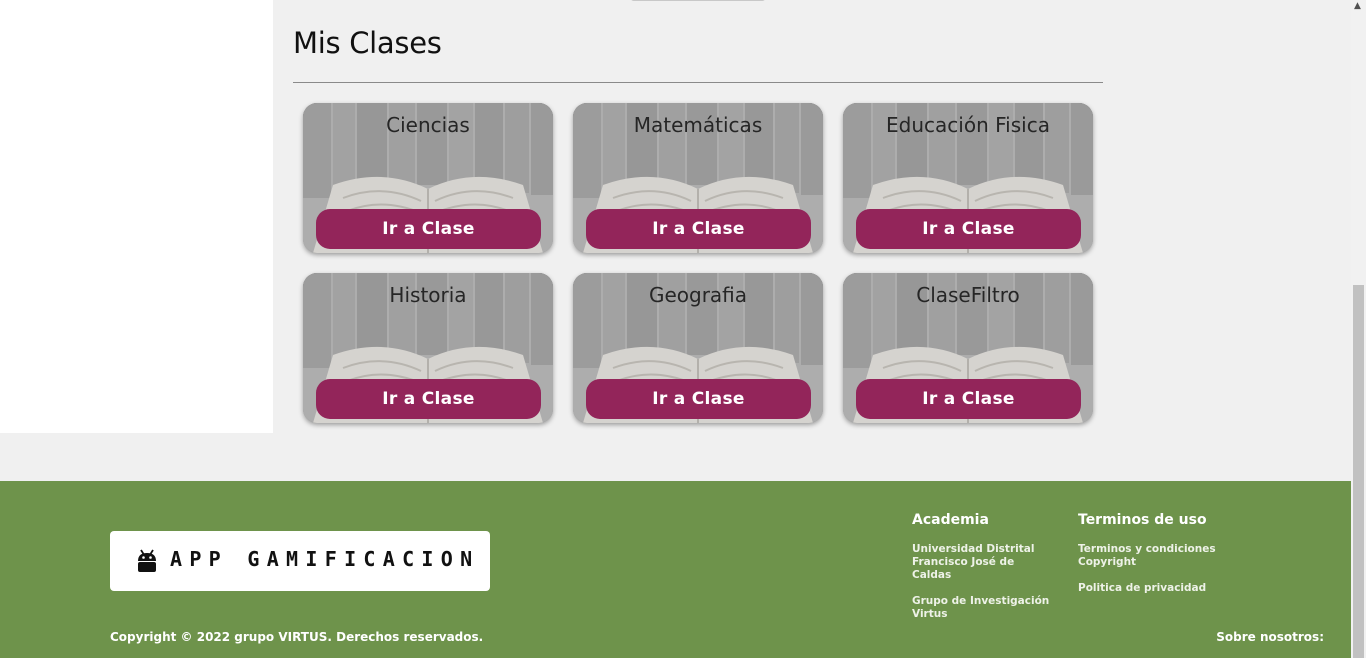 This screenshot has width=1366, height=658. What do you see at coordinates (698, 125) in the screenshot?
I see `class-card-title: Matemáticas` at bounding box center [698, 125].